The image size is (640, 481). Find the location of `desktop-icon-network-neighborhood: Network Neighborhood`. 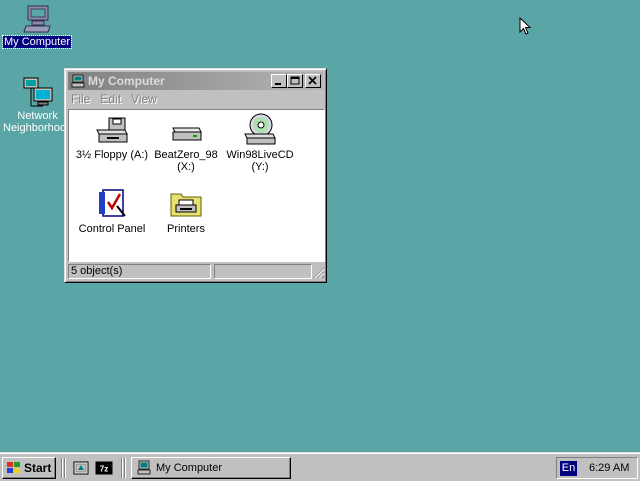

desktop-icon-network-neighborhood: Network Neighborhood is located at coordinates (37, 105).